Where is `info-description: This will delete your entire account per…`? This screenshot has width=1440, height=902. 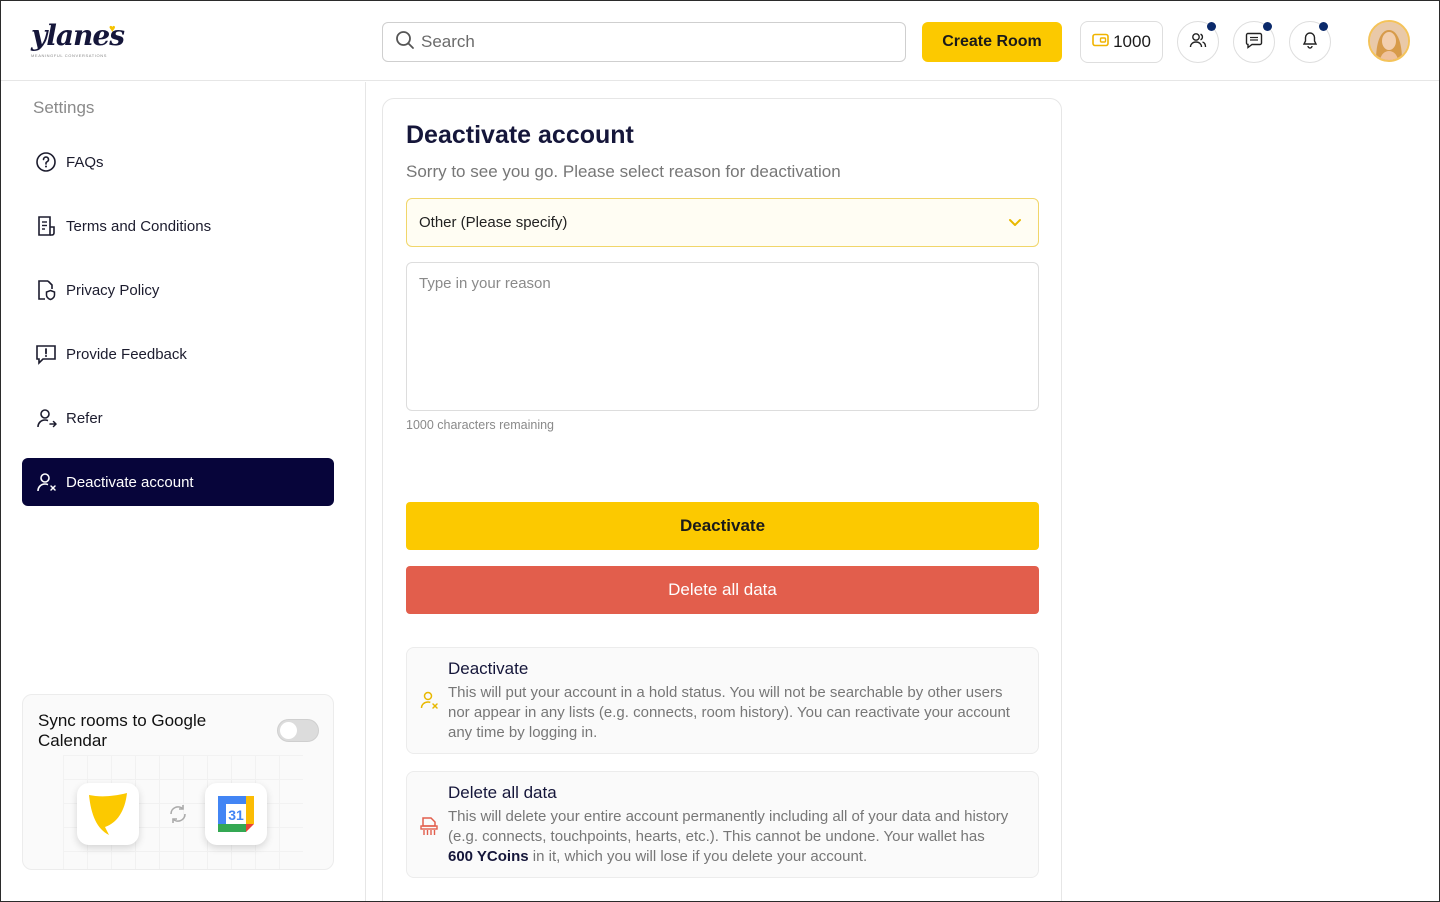 info-description: This will delete your entire account per… is located at coordinates (730, 837).